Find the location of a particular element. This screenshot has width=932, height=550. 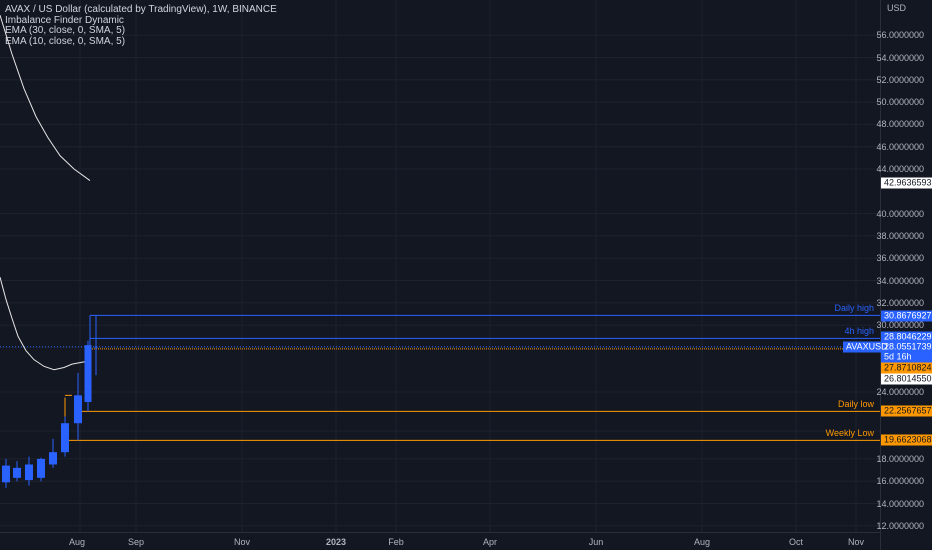

symbol-tag: AVAXUSD is located at coordinates (865, 347).